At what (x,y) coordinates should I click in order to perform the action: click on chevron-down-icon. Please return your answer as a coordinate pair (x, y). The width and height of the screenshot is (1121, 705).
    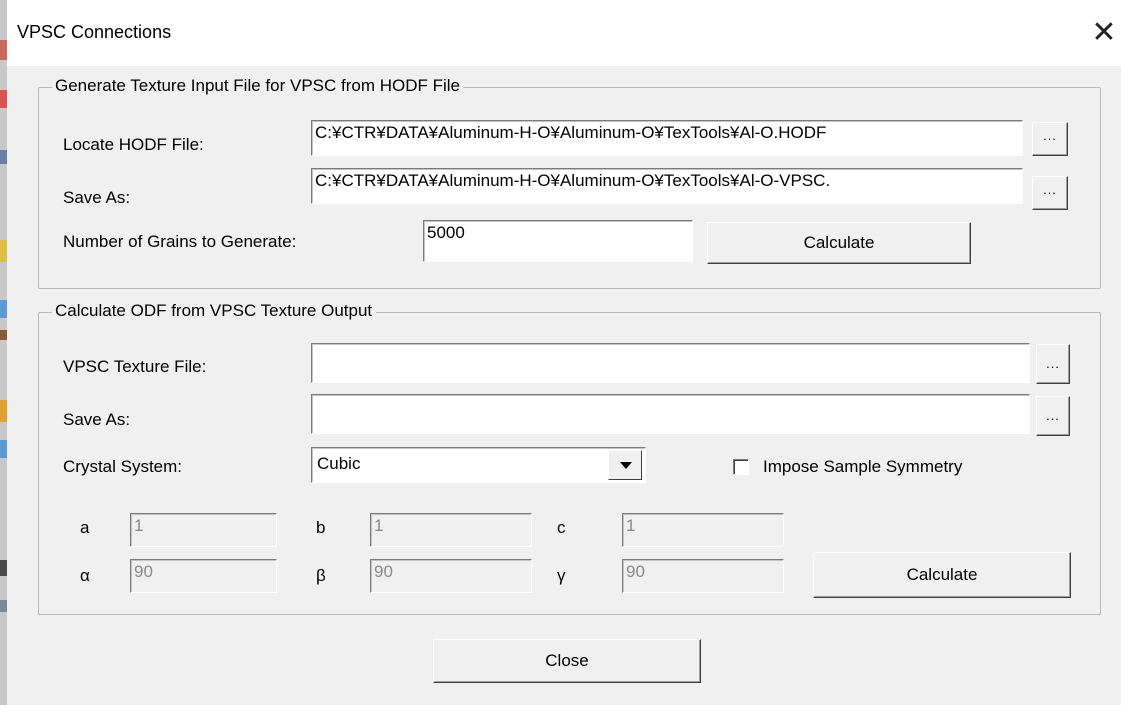
    Looking at the image, I should click on (626, 465).